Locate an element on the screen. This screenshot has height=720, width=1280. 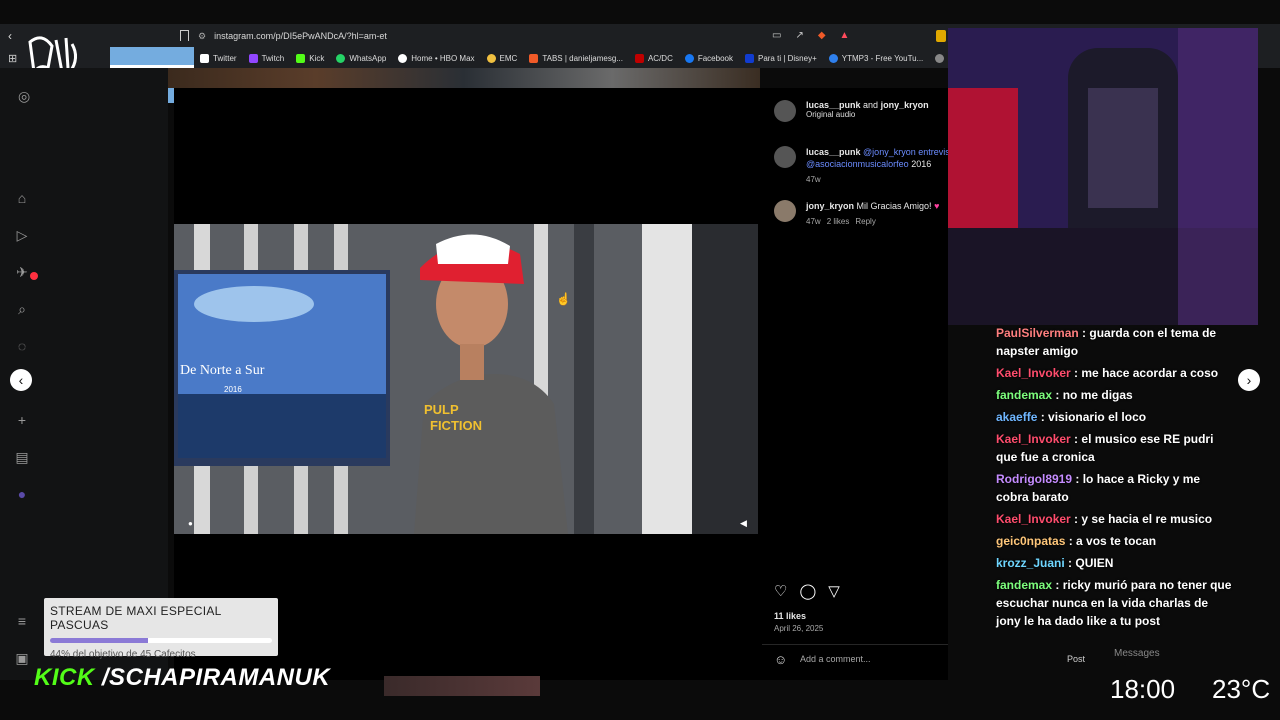
chat-username: geic0npatas is located at coordinates (1030, 541).